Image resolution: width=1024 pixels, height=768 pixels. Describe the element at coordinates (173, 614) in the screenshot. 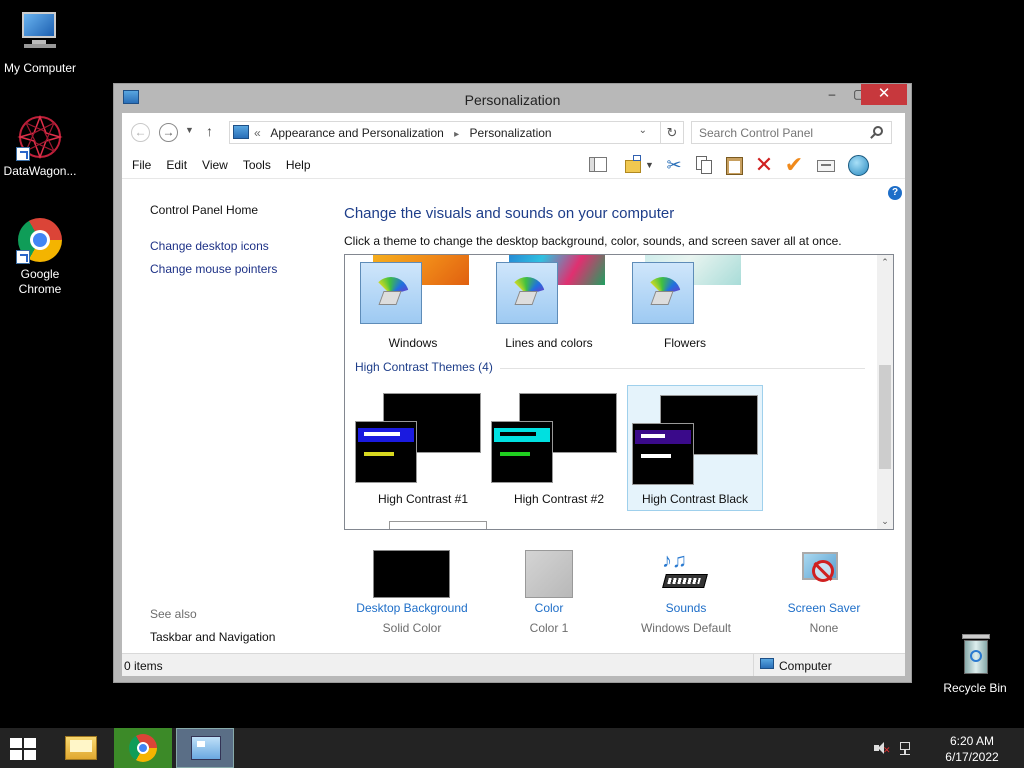

I see `see-also-heading: See also` at that location.